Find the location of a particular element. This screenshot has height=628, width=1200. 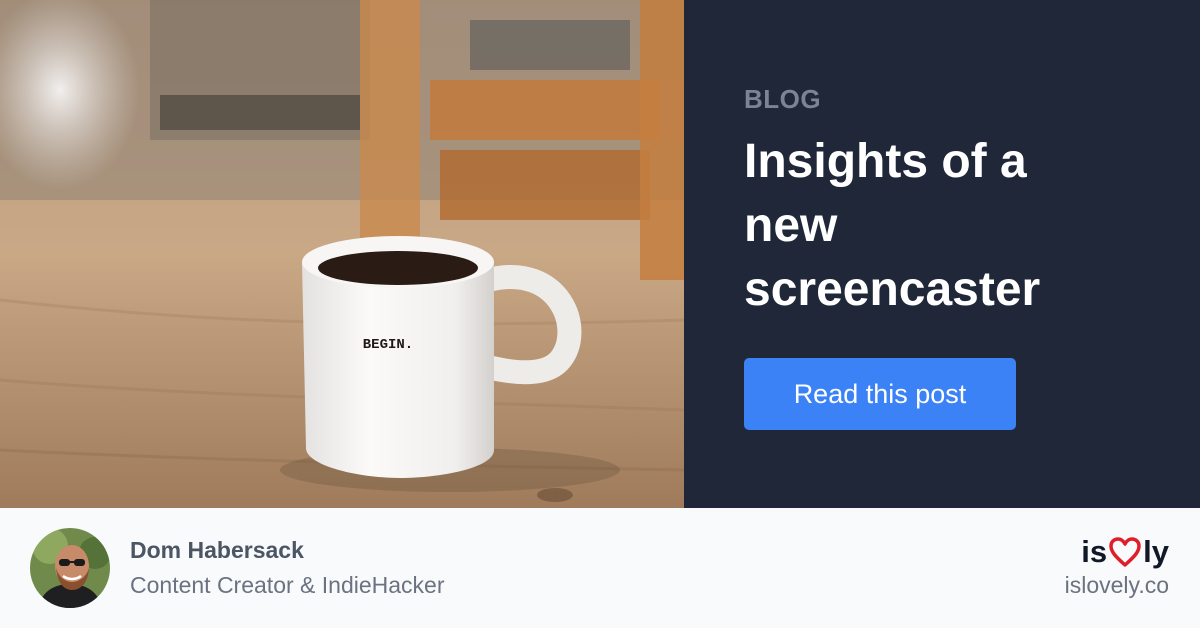

category-label: BLOG is located at coordinates (783, 99).